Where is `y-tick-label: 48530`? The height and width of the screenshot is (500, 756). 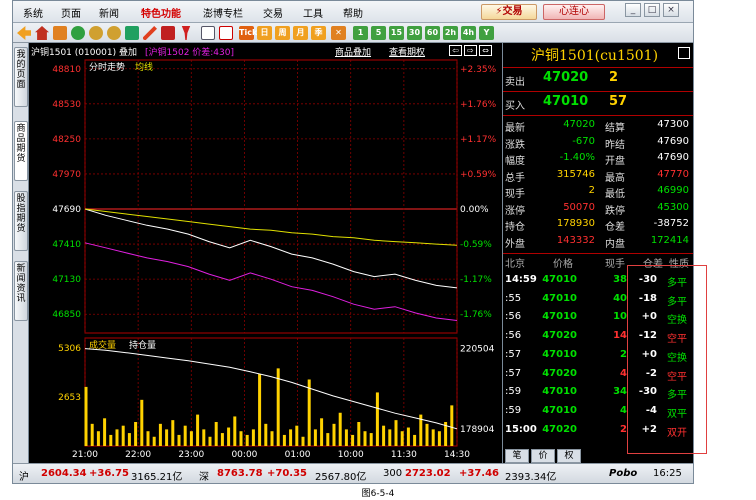 y-tick-label: 48530 is located at coordinates (66, 105).